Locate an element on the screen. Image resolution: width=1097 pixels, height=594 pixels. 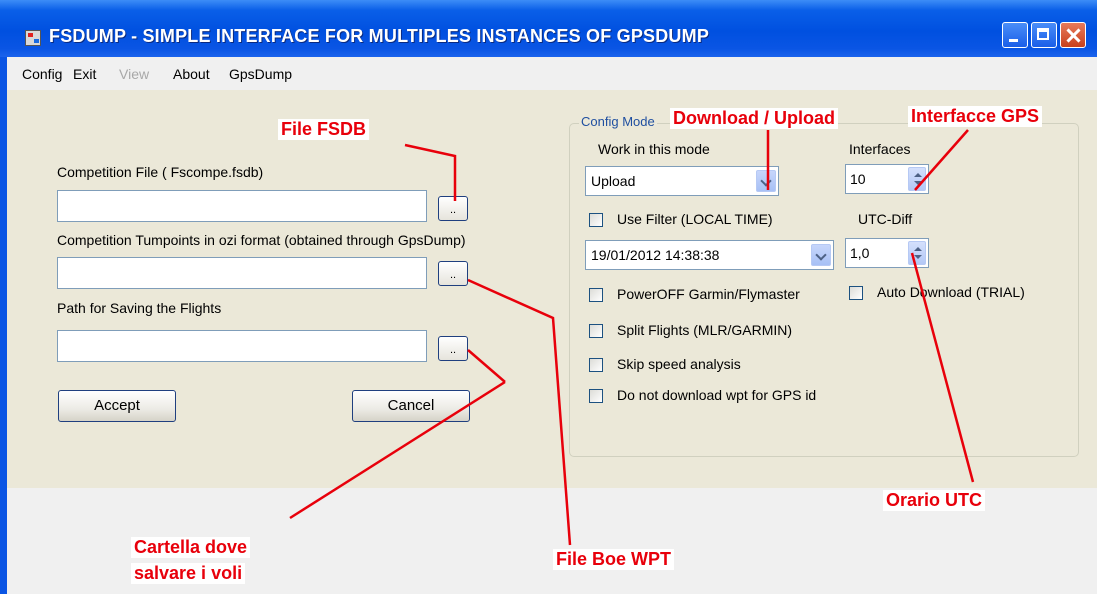
skip-speed-checkbox is located at coordinates (596, 365).